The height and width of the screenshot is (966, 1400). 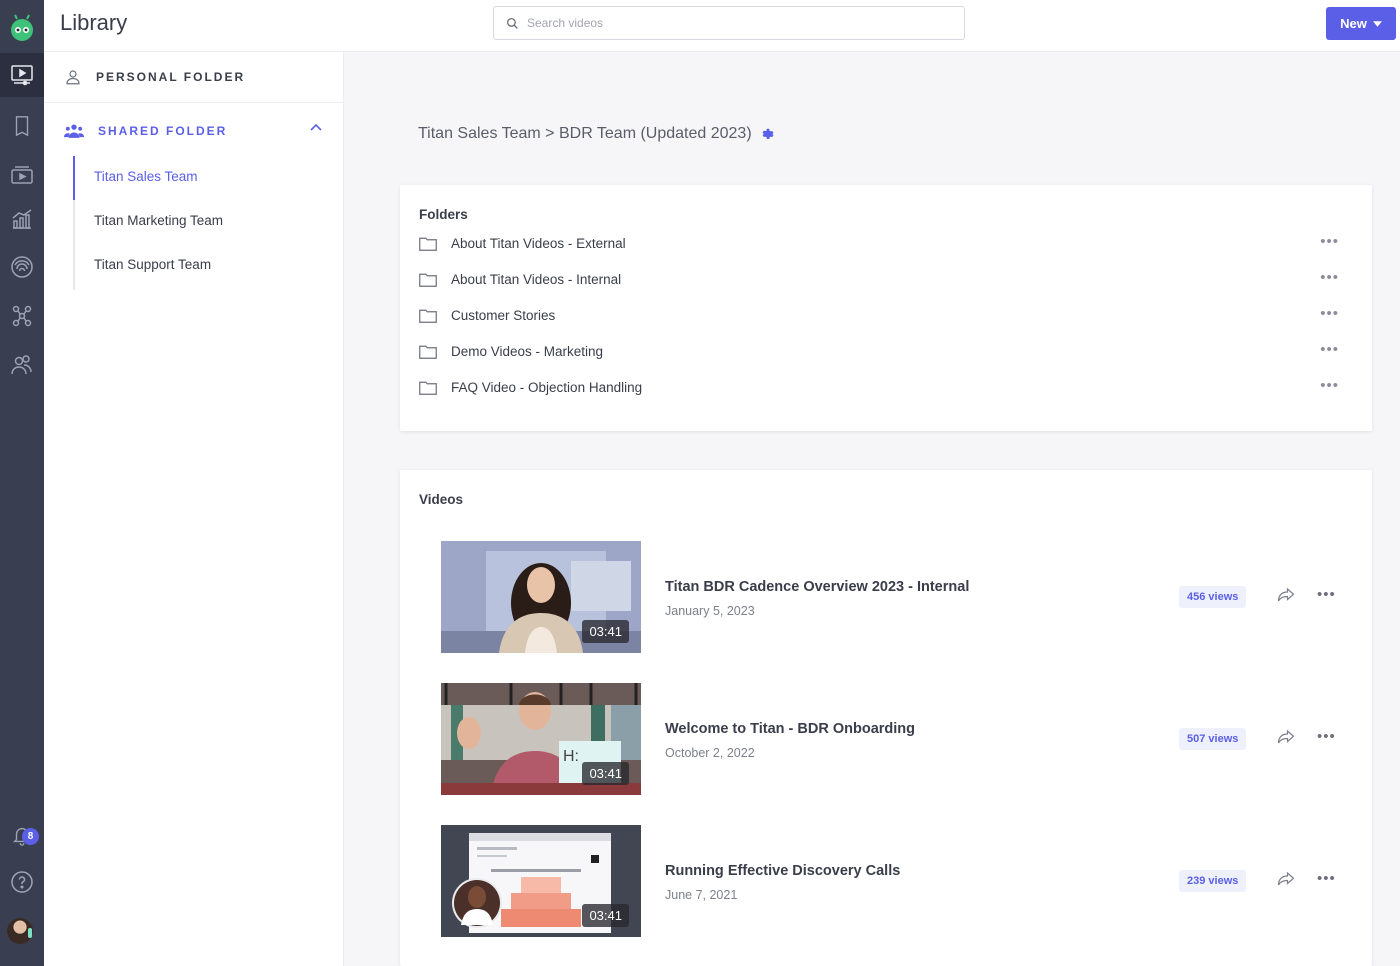 I want to click on video-title: Welcome to Titan - BDR Onboarding, so click(x=790, y=729).